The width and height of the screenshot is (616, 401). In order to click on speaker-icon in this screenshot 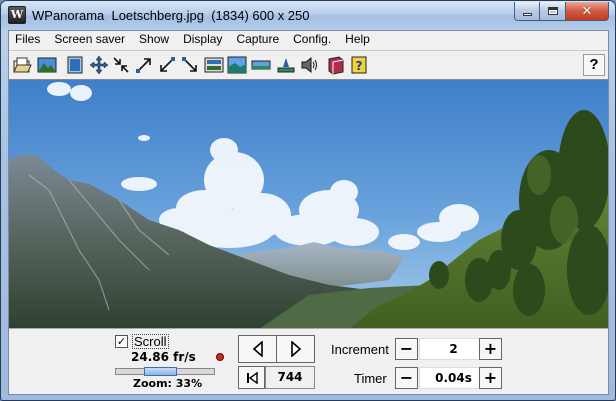, I will do `click(309, 65)`.